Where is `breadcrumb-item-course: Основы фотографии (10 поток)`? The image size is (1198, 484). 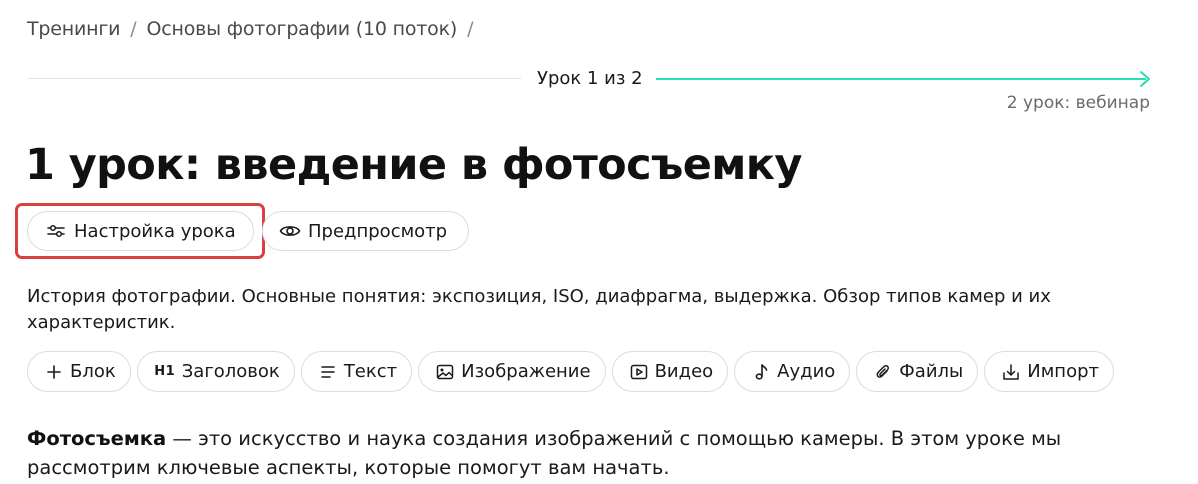 breadcrumb-item-course: Основы фотографии (10 поток) is located at coordinates (301, 29).